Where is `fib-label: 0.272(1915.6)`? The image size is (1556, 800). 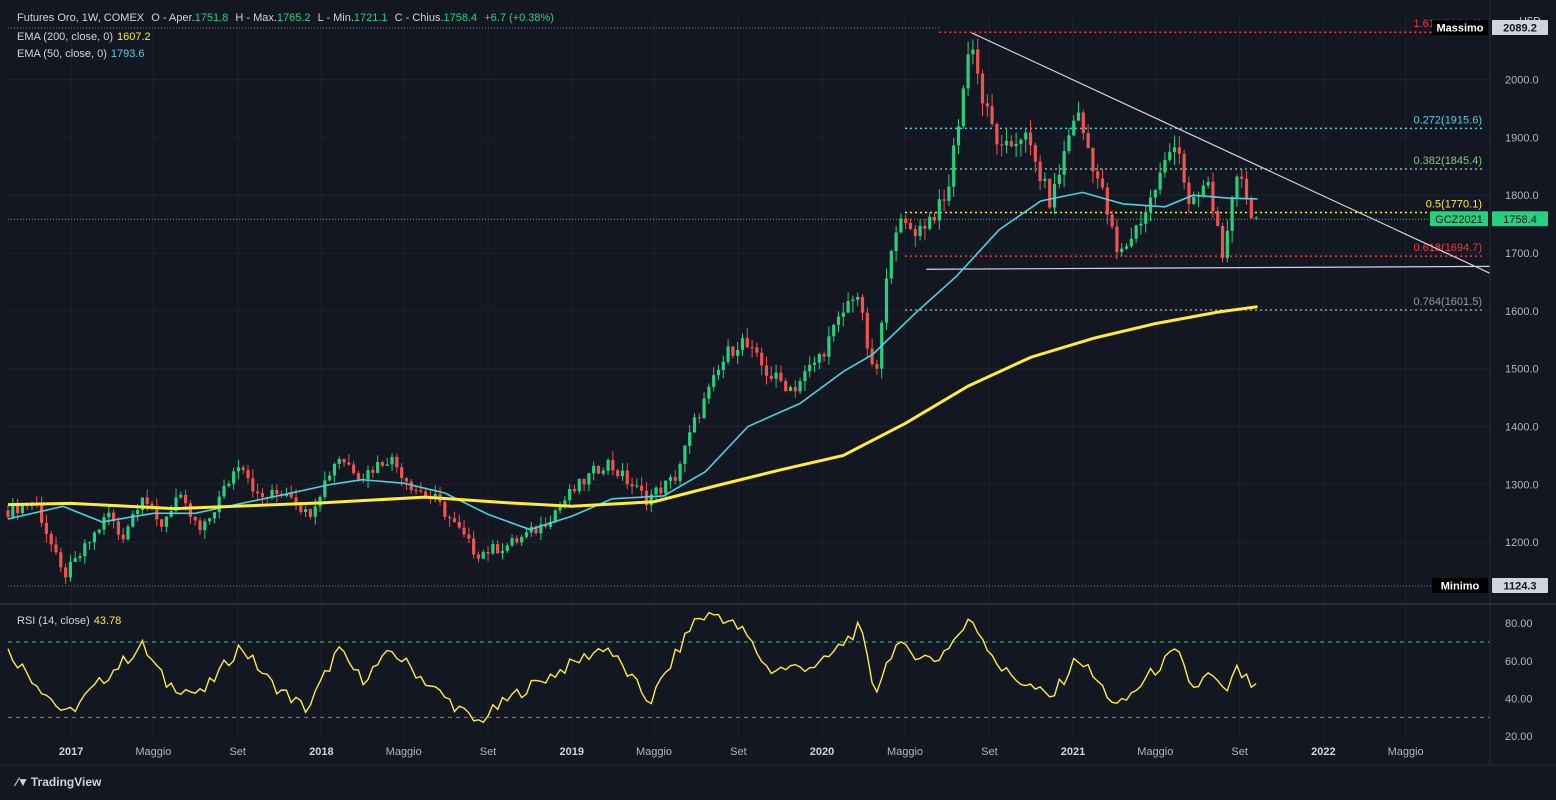
fib-label: 0.272(1915.6) is located at coordinates (1448, 120).